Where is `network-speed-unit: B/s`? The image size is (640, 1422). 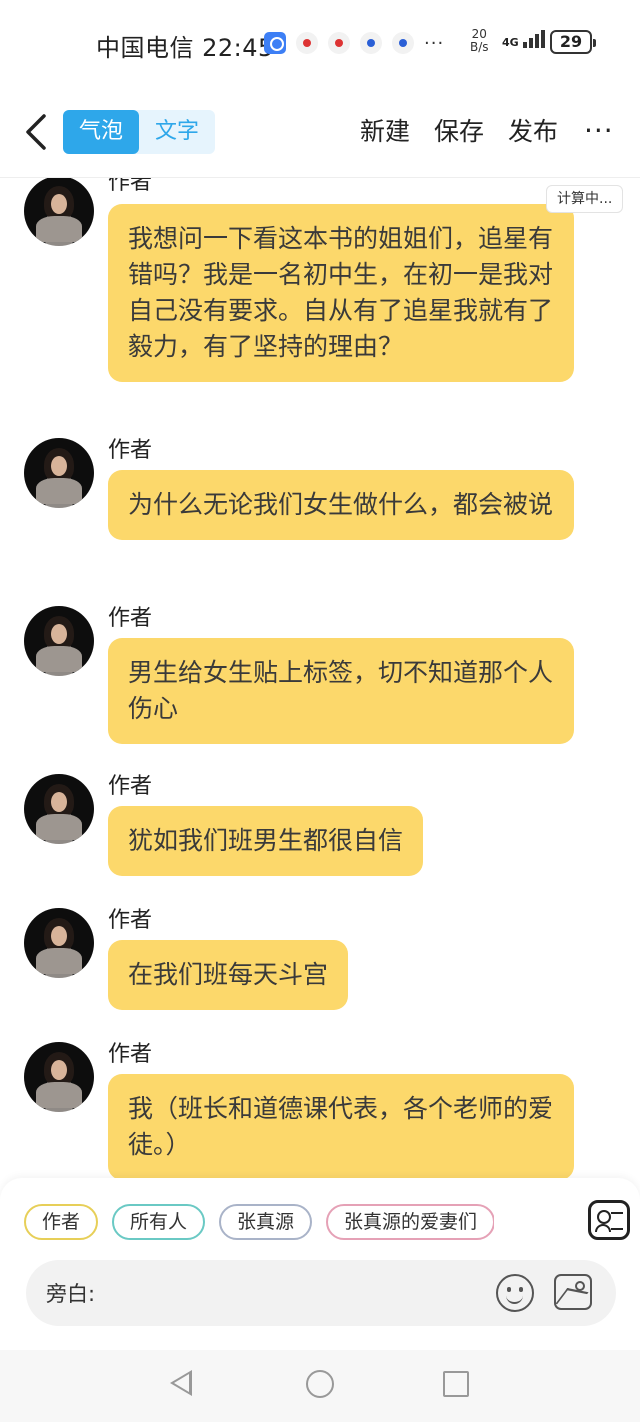 network-speed-unit: B/s is located at coordinates (479, 47).